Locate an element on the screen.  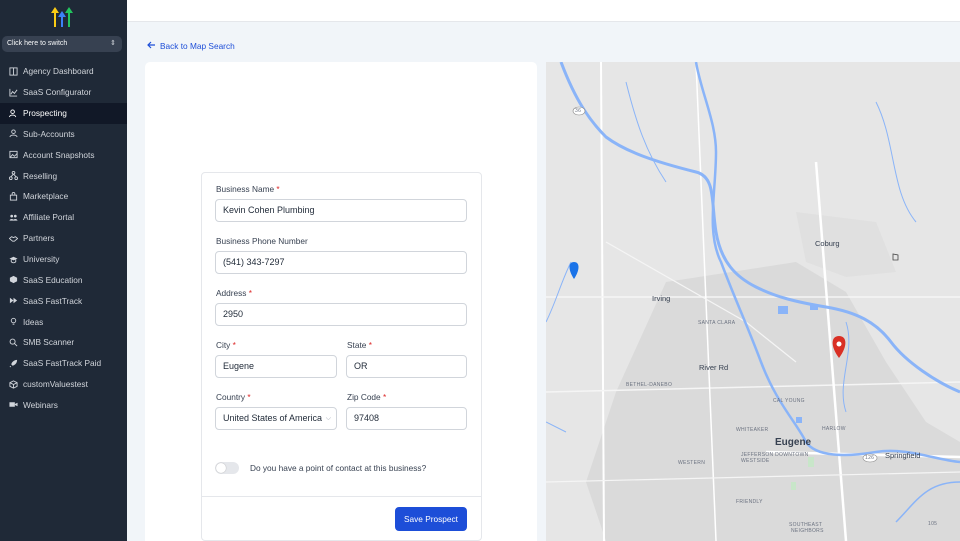
rocket-icon is located at coordinates (13, 363).